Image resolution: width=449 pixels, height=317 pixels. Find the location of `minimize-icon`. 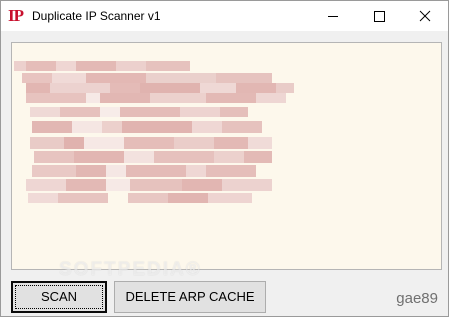

minimize-icon is located at coordinates (333, 16).